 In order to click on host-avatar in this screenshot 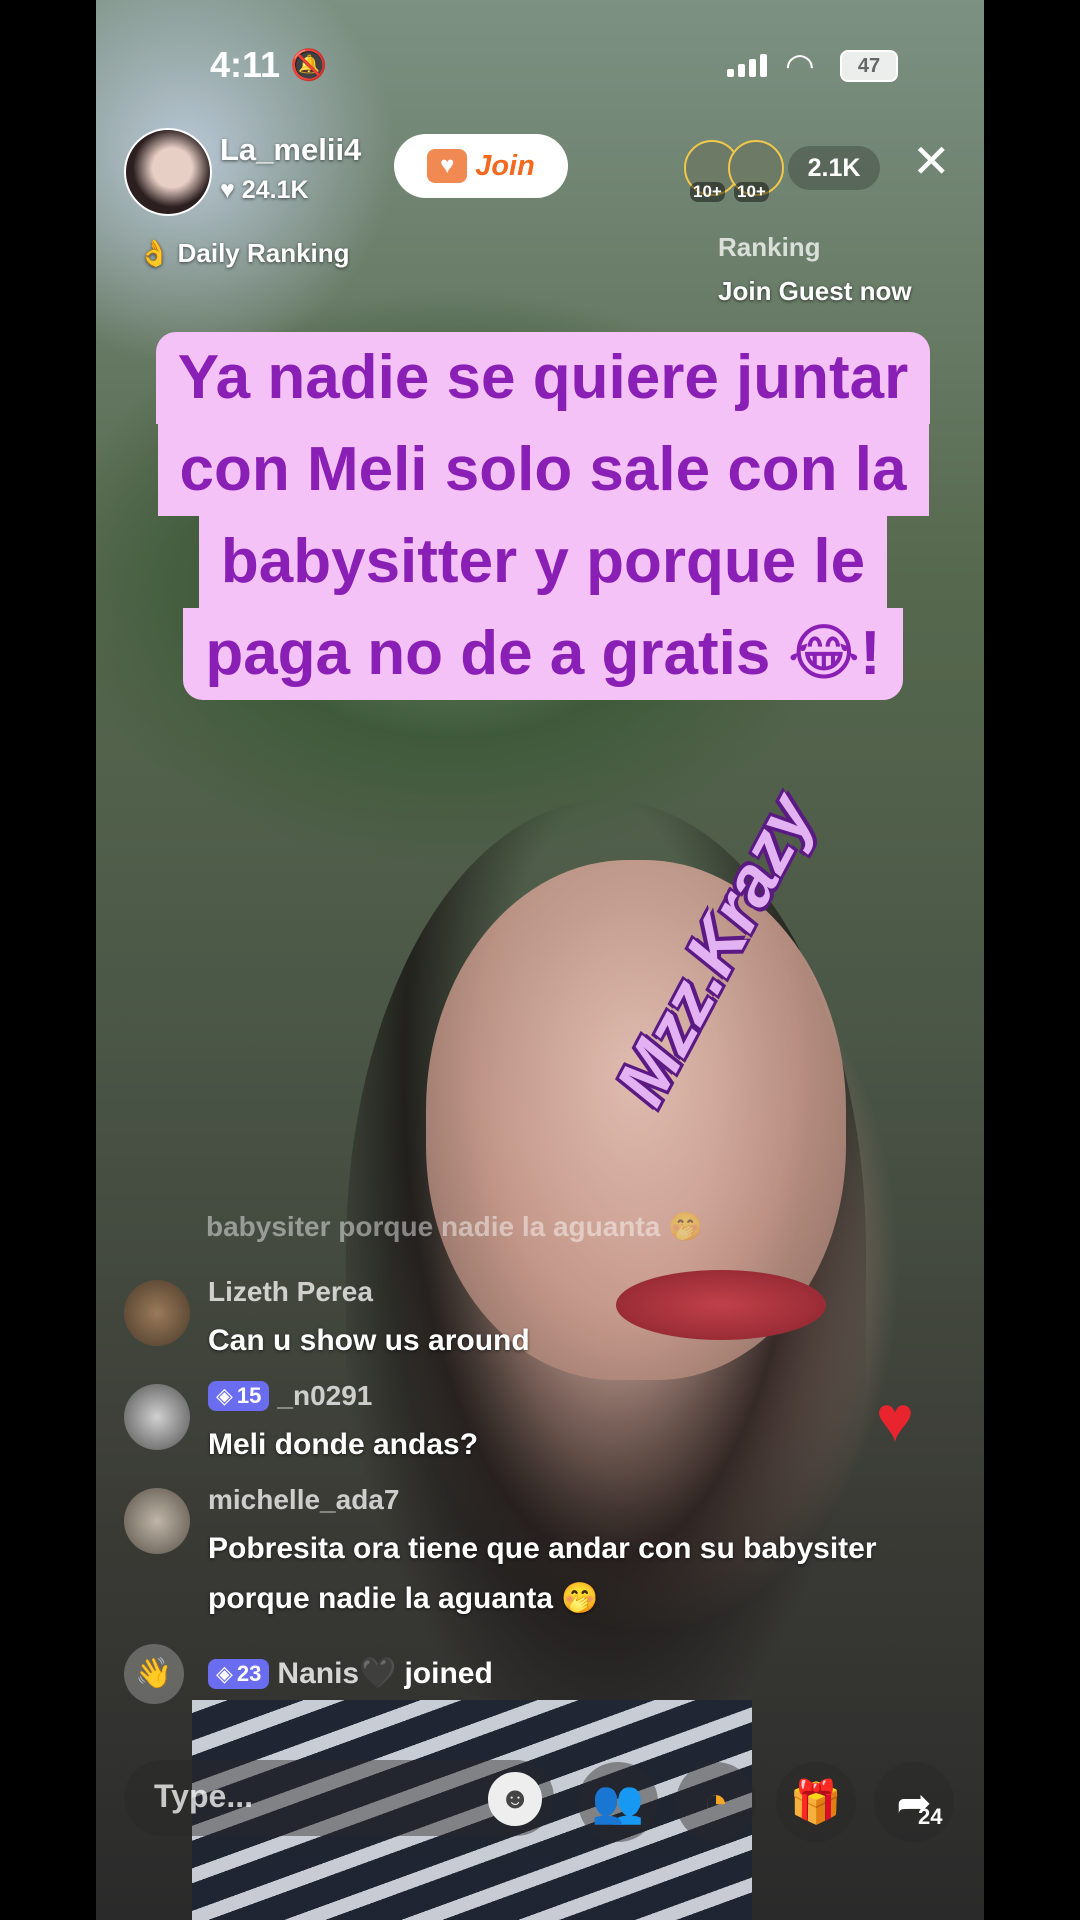, I will do `click(168, 172)`.